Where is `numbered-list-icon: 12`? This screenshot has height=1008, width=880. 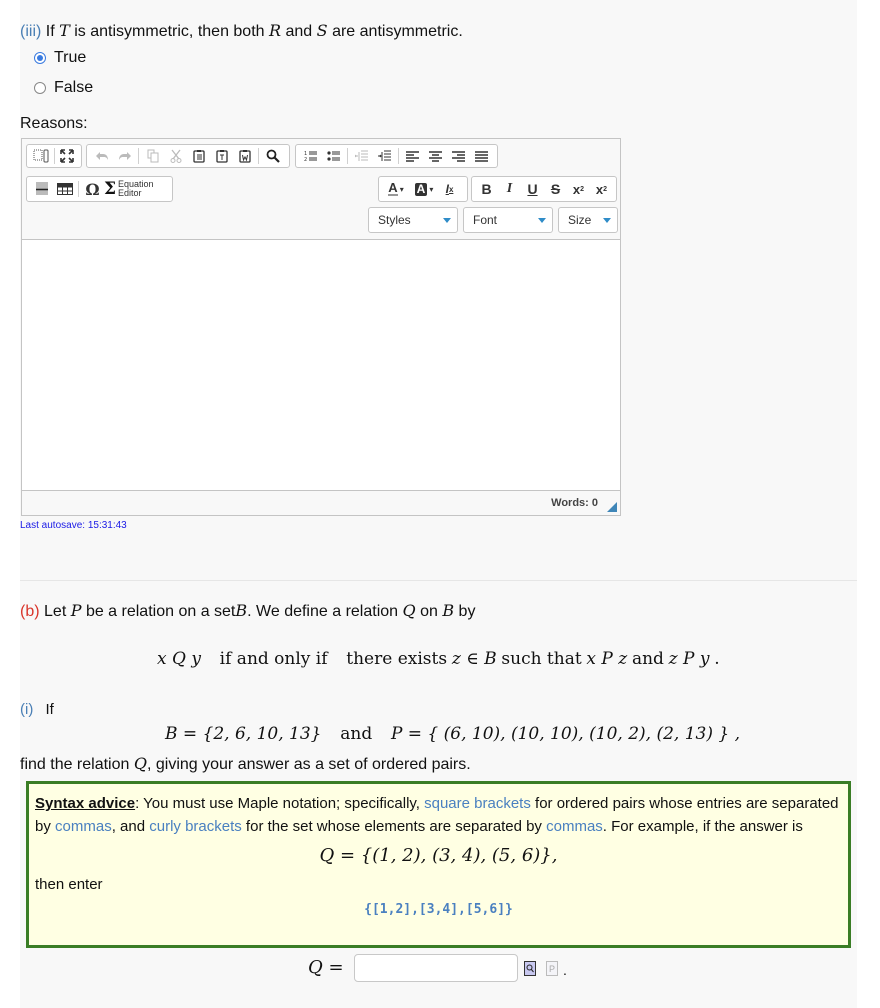 numbered-list-icon: 12 is located at coordinates (310, 156).